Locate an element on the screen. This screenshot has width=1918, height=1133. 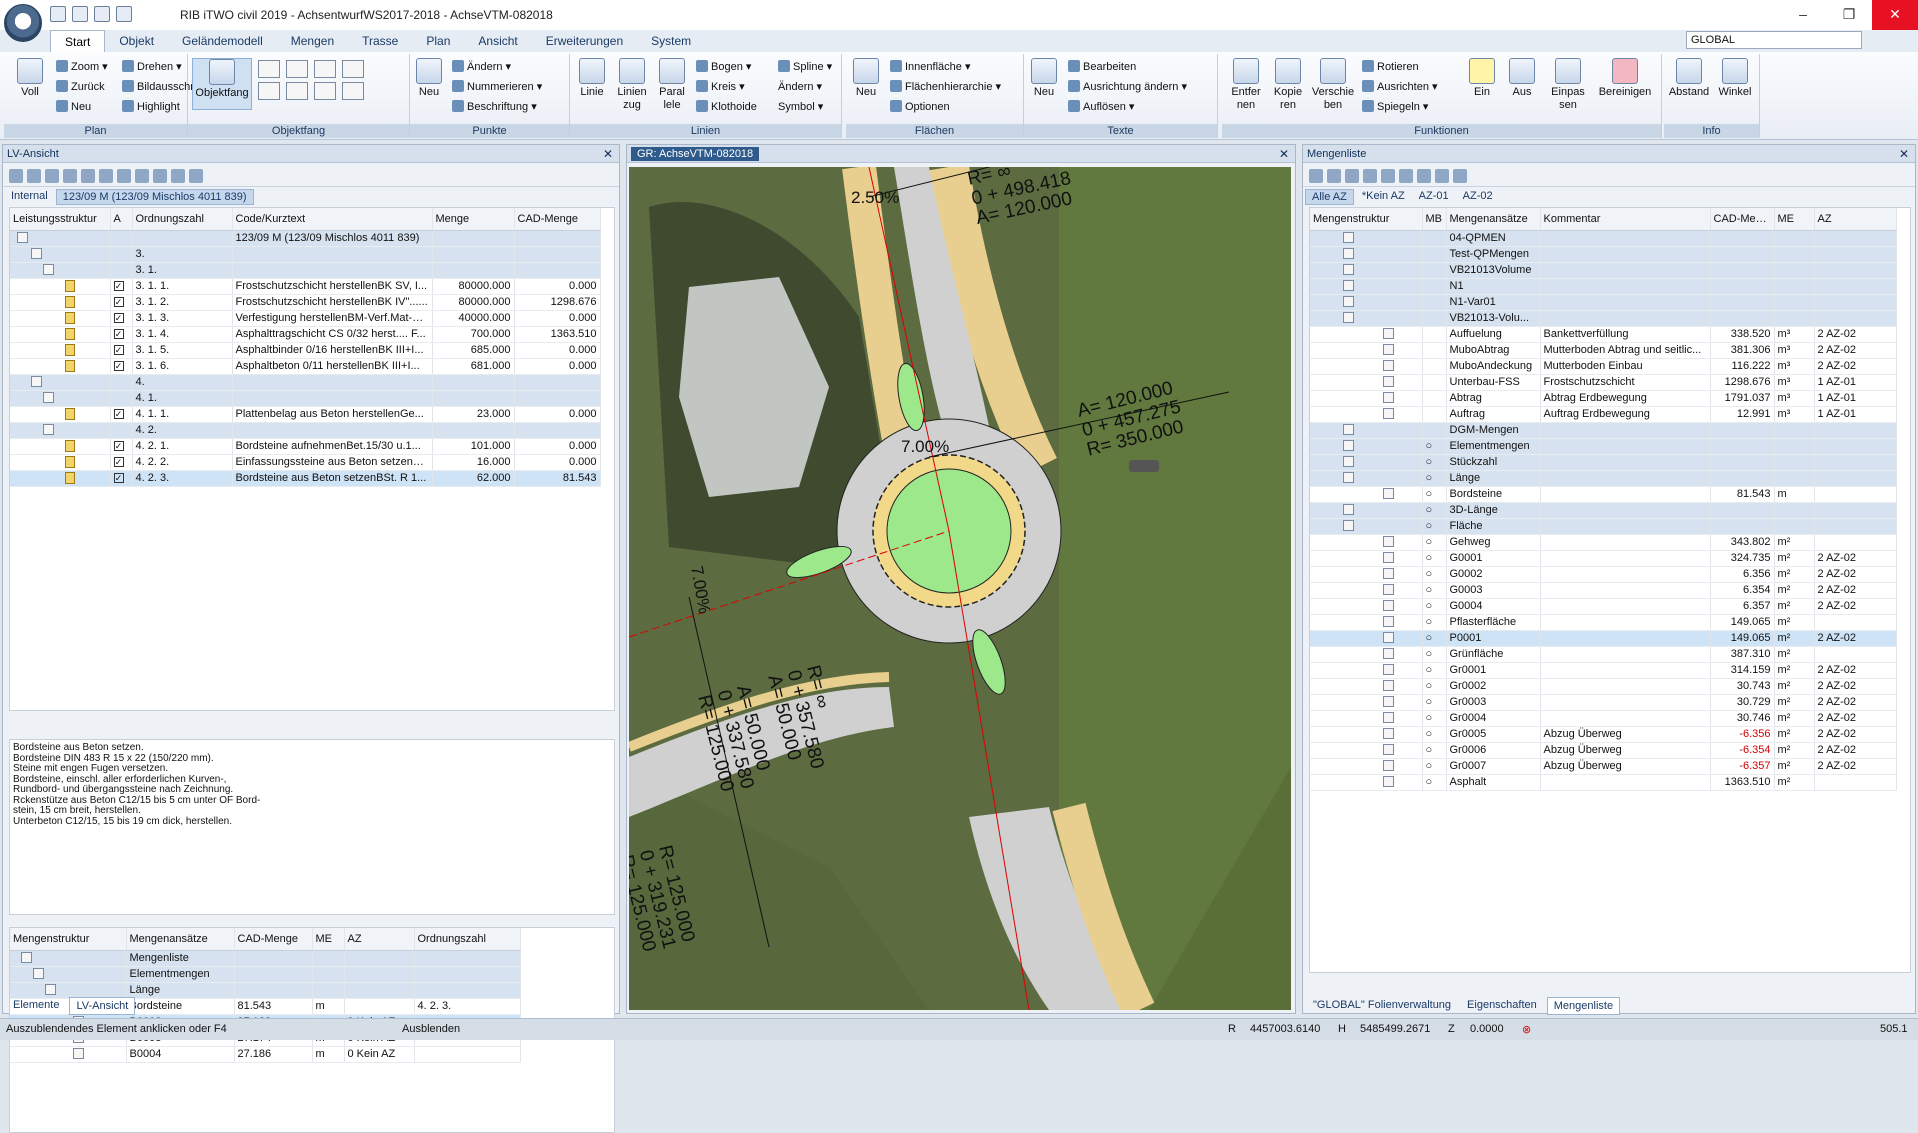
table-row: Test-QPMengen is located at coordinates (1603, 254).